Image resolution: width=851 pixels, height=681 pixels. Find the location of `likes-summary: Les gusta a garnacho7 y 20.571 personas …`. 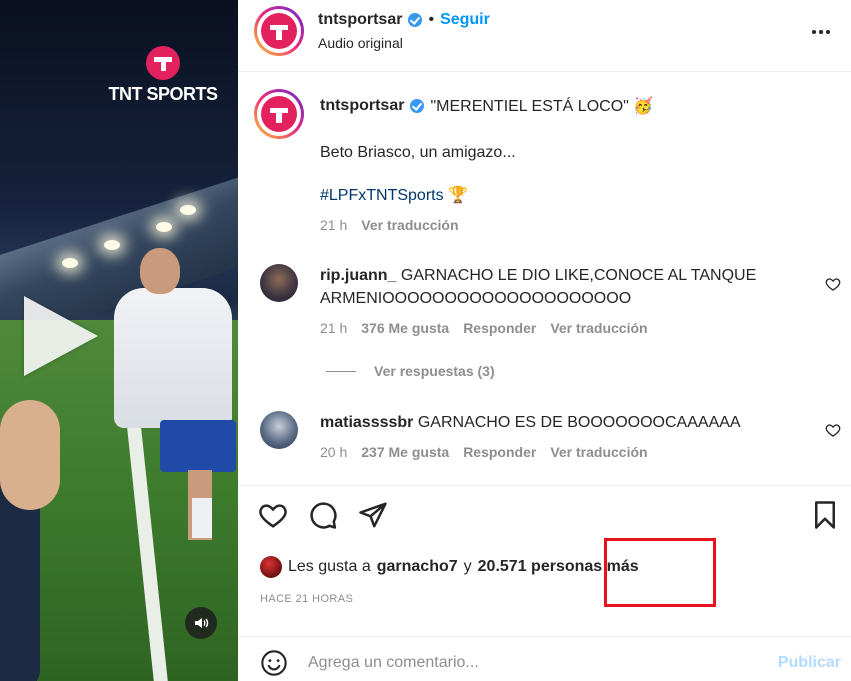

likes-summary: Les gusta a garnacho7 y 20.571 personas … is located at coordinates (449, 567).